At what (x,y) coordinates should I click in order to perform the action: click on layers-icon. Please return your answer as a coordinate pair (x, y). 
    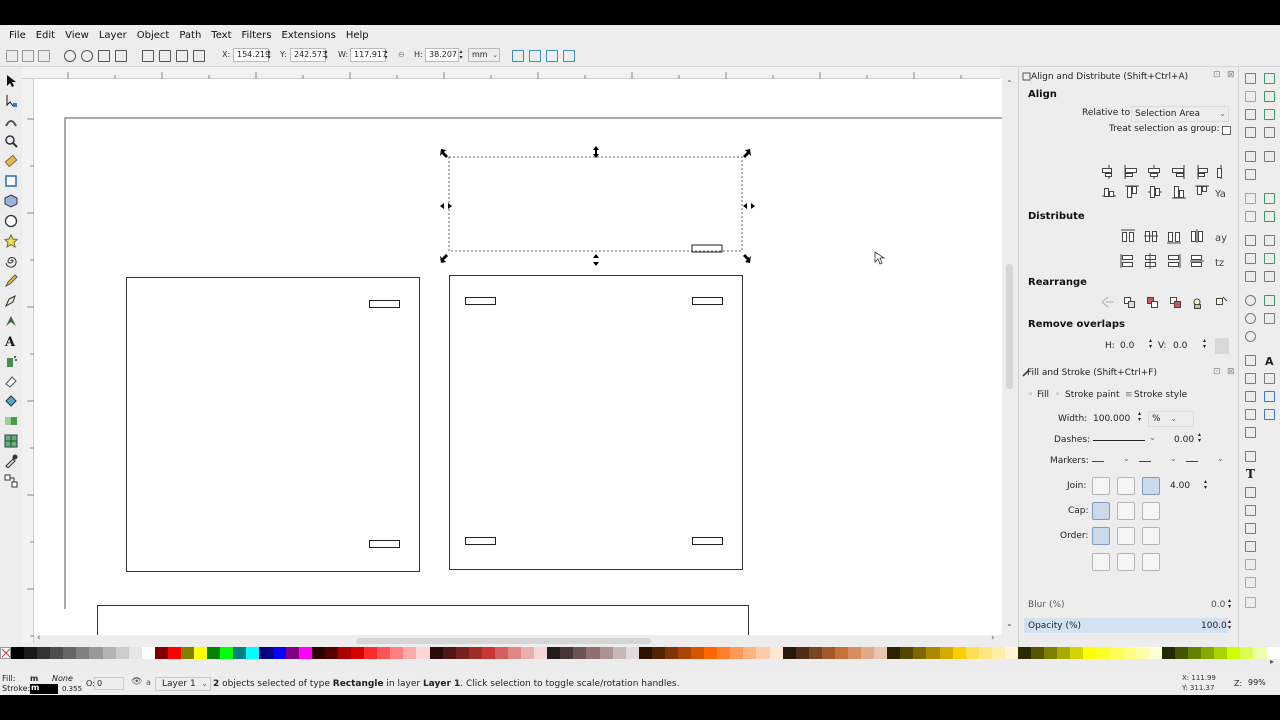
    Looking at the image, I should click on (1250, 492).